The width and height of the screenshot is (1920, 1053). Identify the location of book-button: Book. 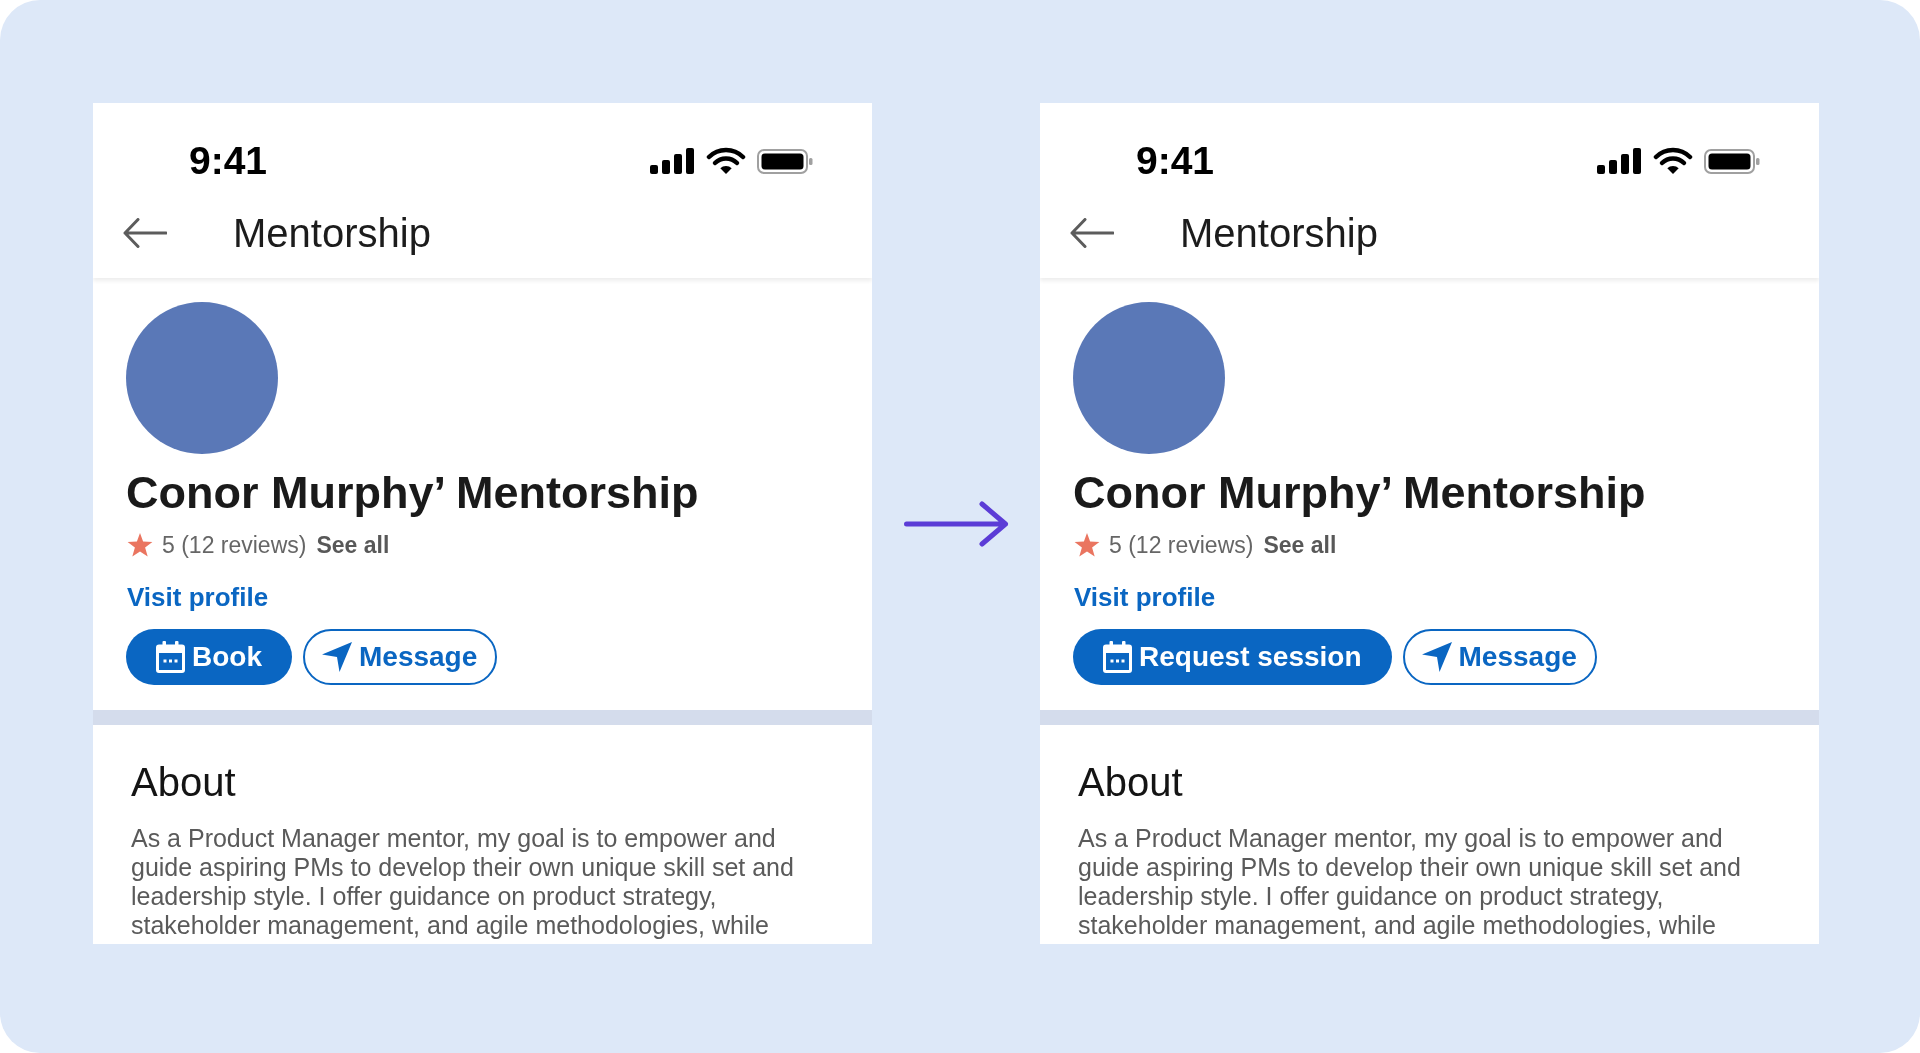
(209, 657).